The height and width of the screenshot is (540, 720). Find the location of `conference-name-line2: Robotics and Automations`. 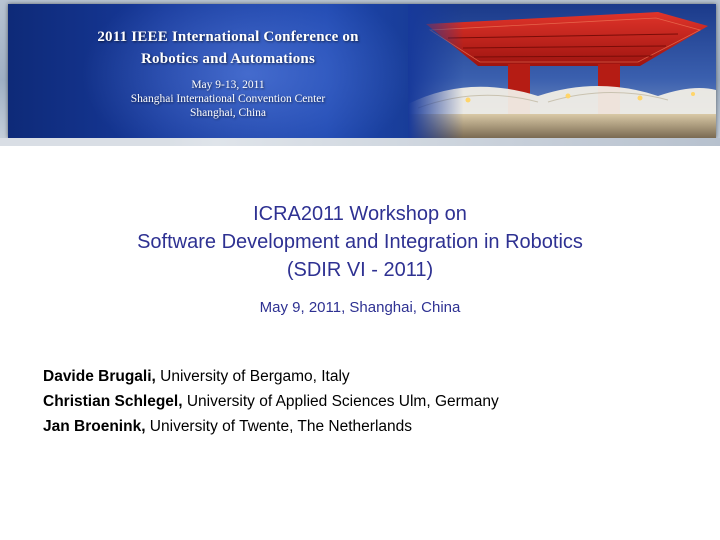

conference-name-line2: Robotics and Automations is located at coordinates (228, 59).